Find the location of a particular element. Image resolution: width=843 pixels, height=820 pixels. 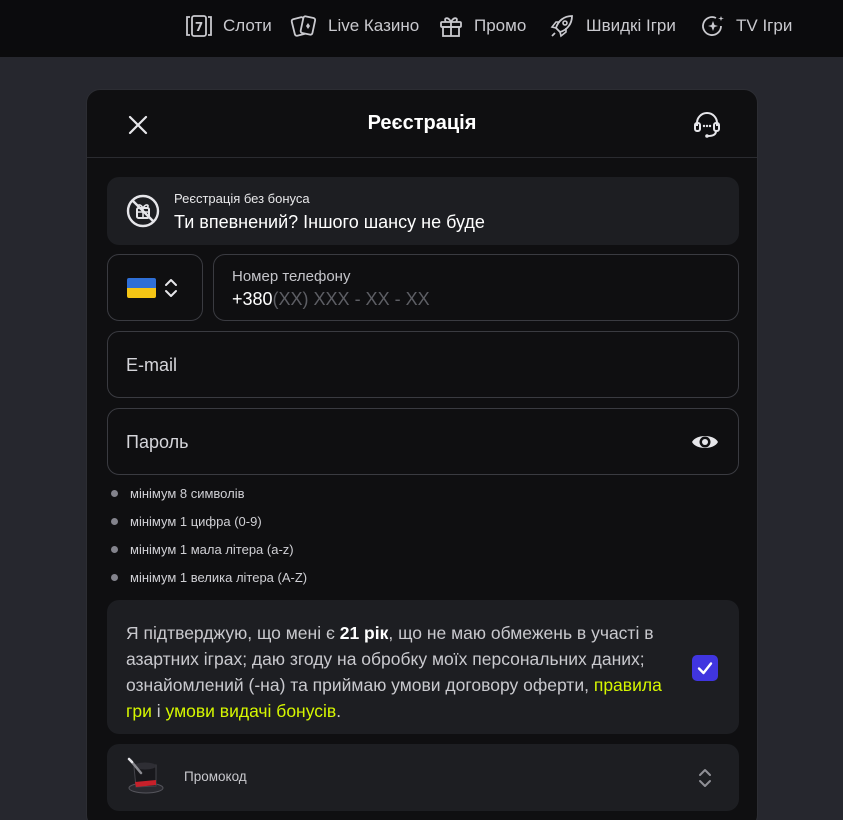

sparkle-icon is located at coordinates (713, 26).